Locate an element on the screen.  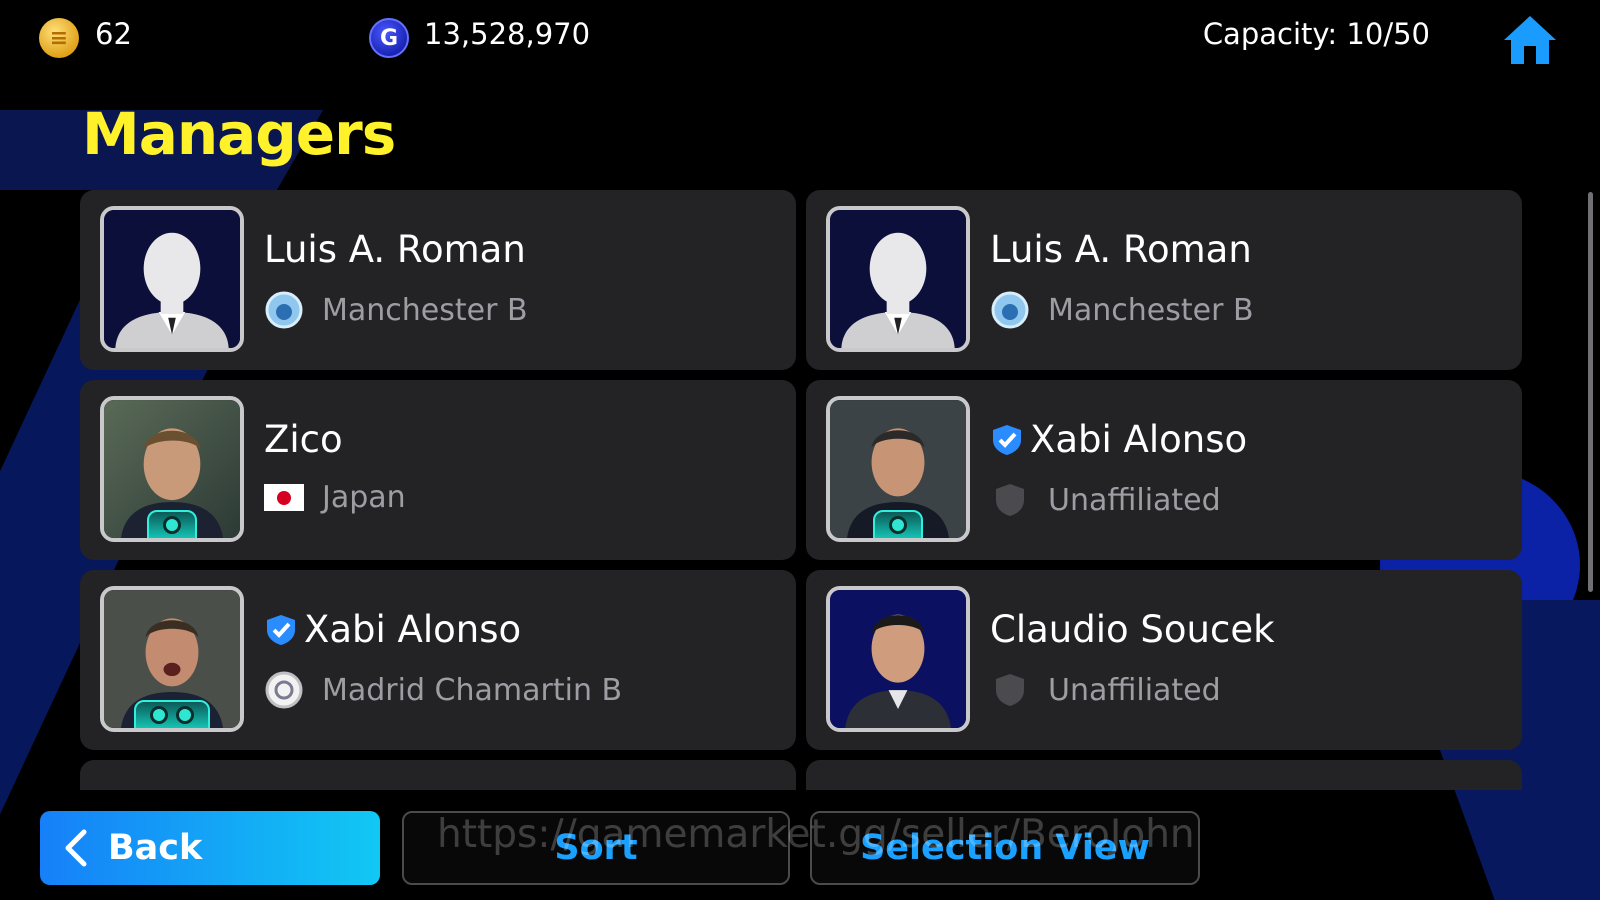
manager-name: Claudio Soucek is located at coordinates (1132, 629).